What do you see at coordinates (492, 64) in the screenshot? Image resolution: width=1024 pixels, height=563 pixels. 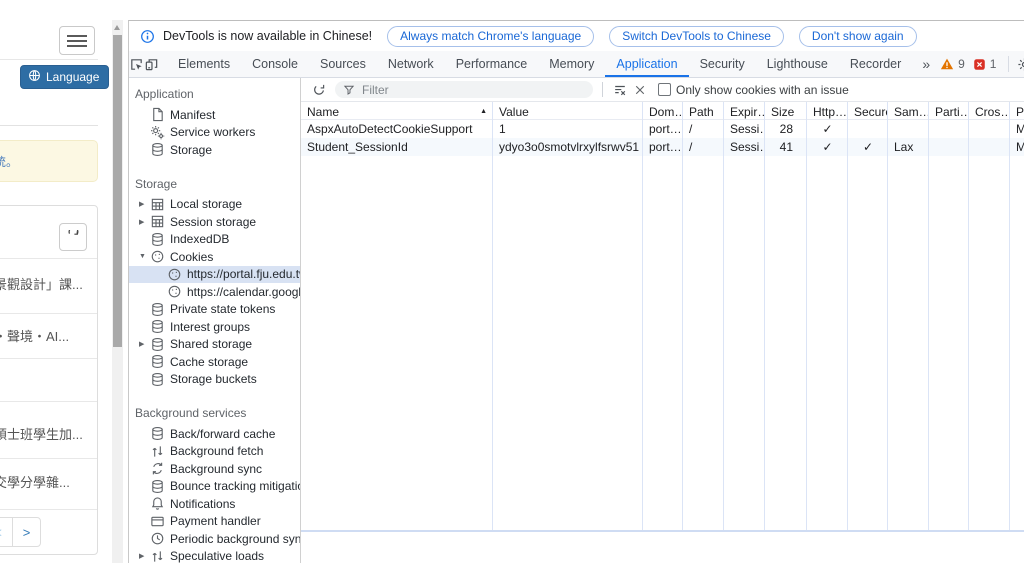 I see `tab-performance: Performance` at bounding box center [492, 64].